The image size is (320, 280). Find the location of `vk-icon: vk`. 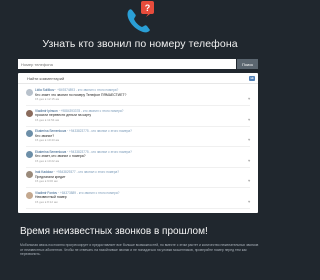

vk-icon: vk is located at coordinates (252, 78).